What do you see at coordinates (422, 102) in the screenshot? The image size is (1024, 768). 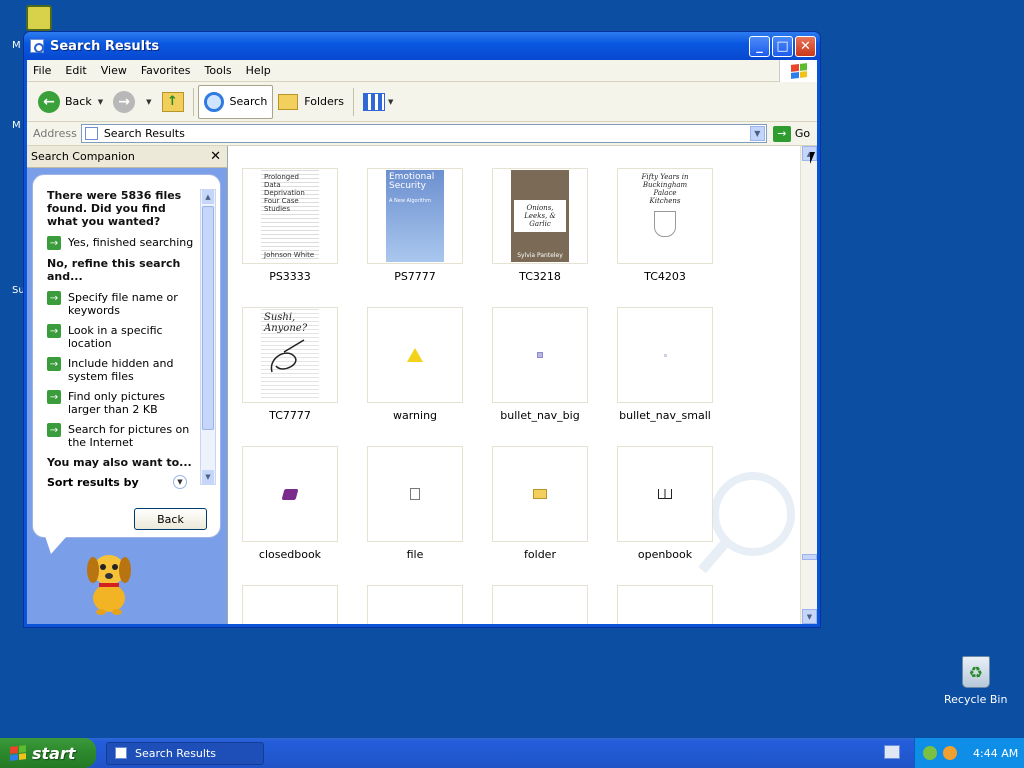 I see `toolbar: ← Back ▼ → ▼ ↑ Search Folders ▼` at bounding box center [422, 102].